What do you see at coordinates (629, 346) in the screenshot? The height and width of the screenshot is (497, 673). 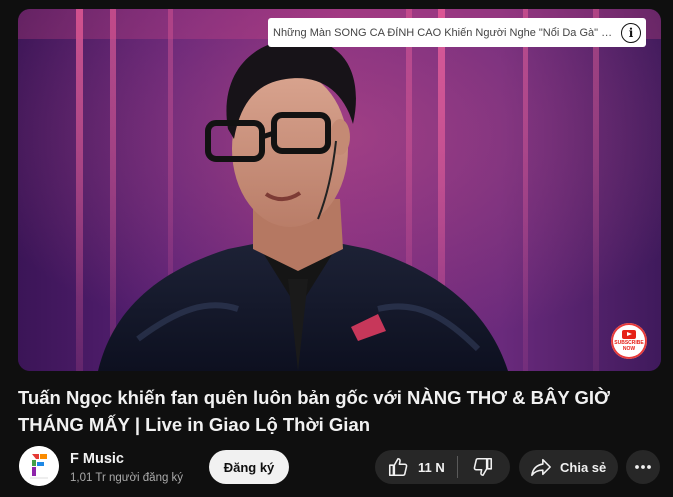 I see `subscribe-watermark-text: SUBSCRIBE NOW` at bounding box center [629, 346].